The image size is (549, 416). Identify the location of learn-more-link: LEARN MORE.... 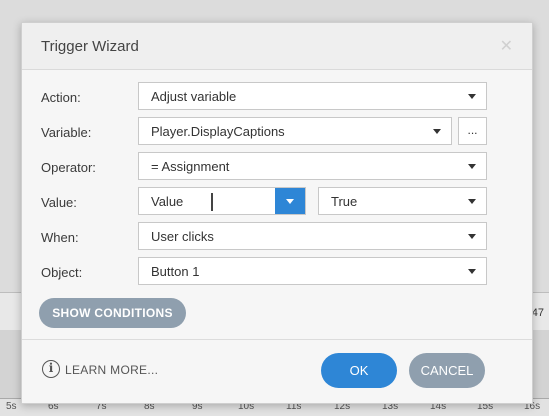
(111, 370).